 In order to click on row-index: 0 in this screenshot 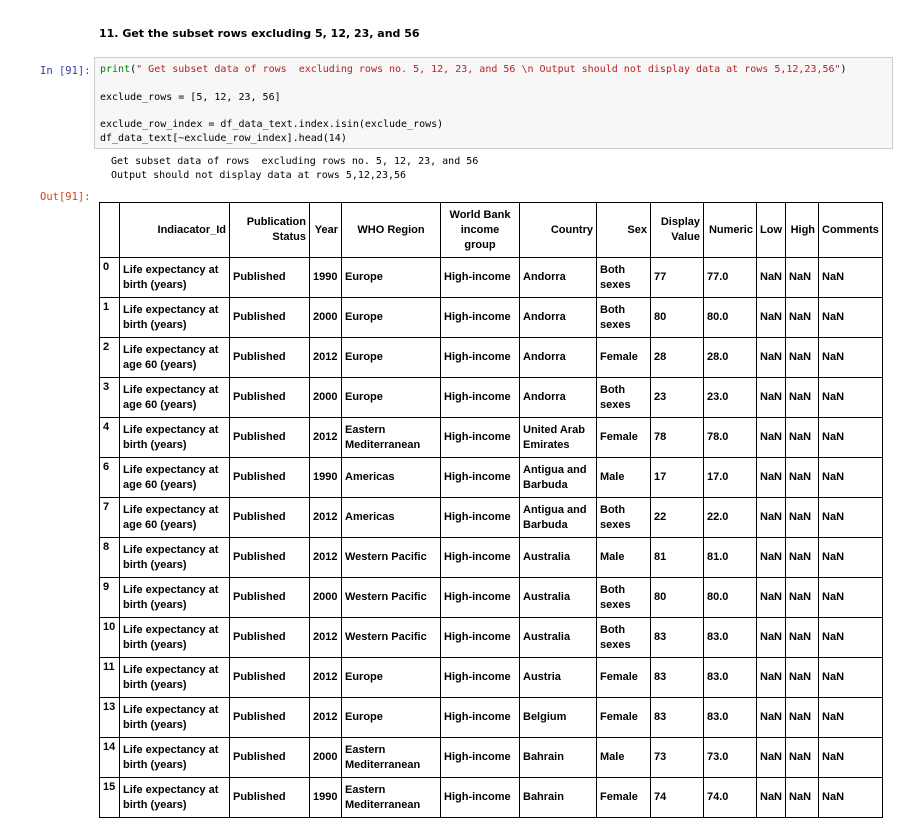, I will do `click(109, 277)`.